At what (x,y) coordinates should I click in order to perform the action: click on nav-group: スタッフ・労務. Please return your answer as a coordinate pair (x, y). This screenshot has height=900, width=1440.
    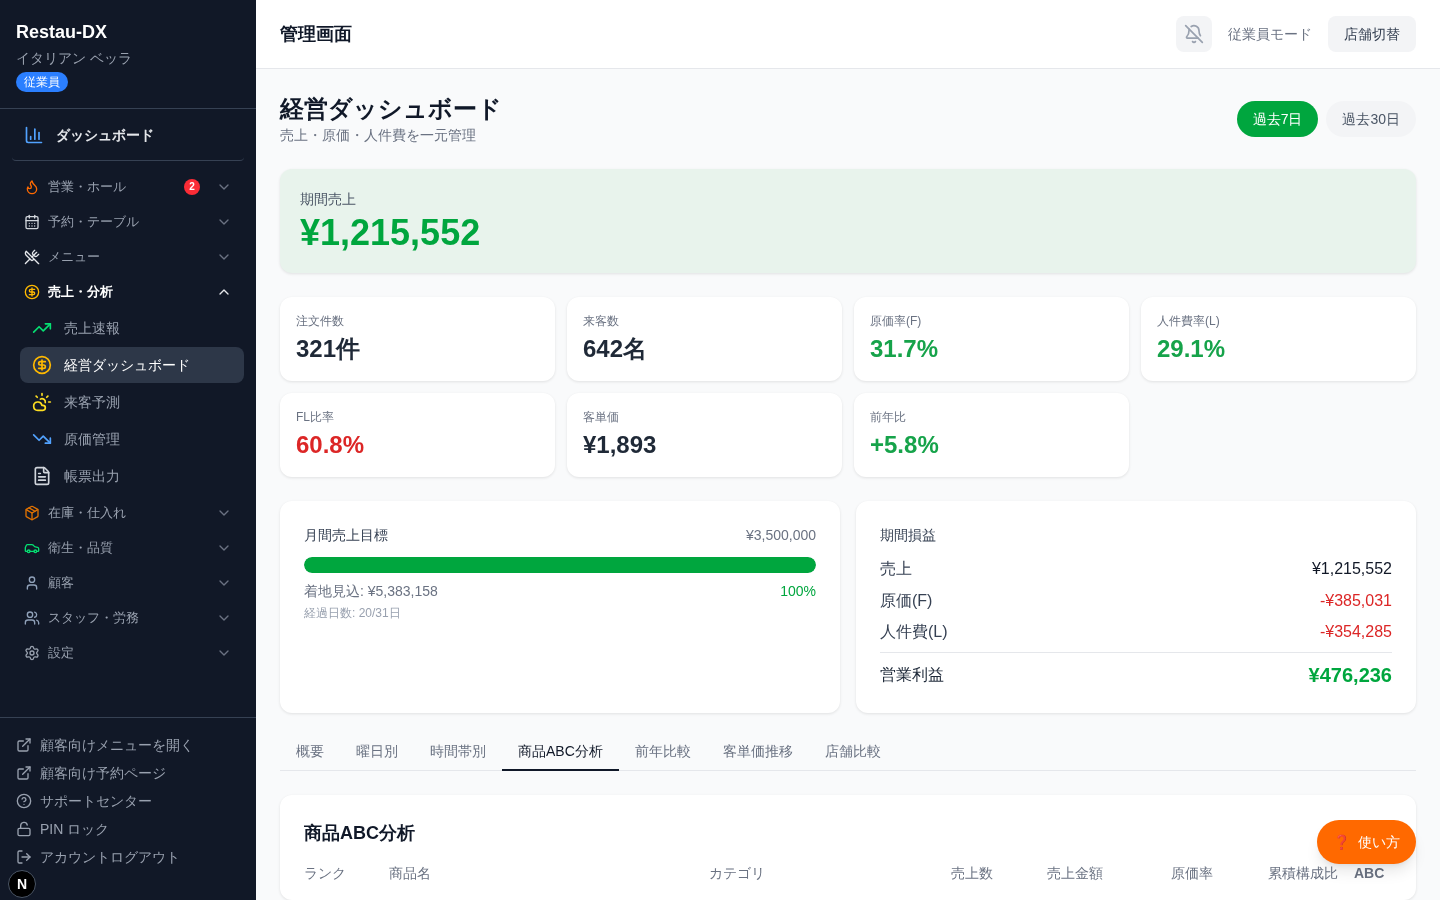
    Looking at the image, I should click on (128, 617).